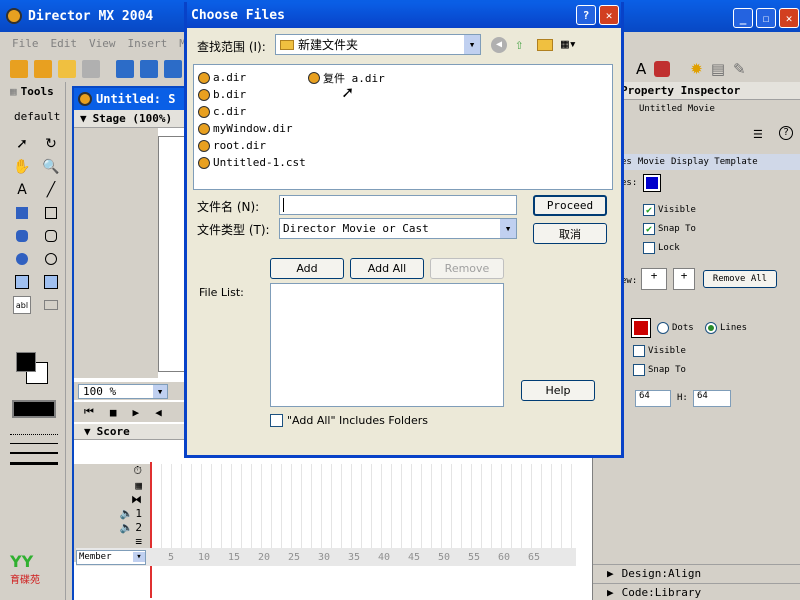 The height and width of the screenshot is (600, 800). Describe the element at coordinates (659, 370) in the screenshot. I see `snap-checkbox-2: Snap To` at that location.